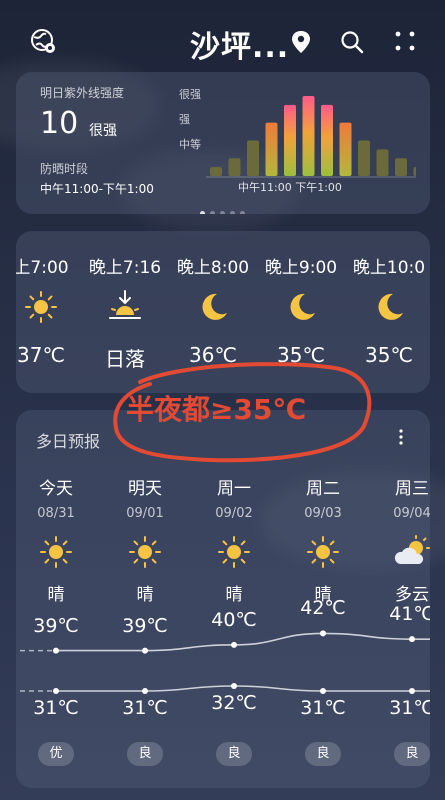 The height and width of the screenshot is (800, 445). What do you see at coordinates (290, 187) in the screenshot?
I see `uv-x-label: 中午11:00 下午1:00` at bounding box center [290, 187].